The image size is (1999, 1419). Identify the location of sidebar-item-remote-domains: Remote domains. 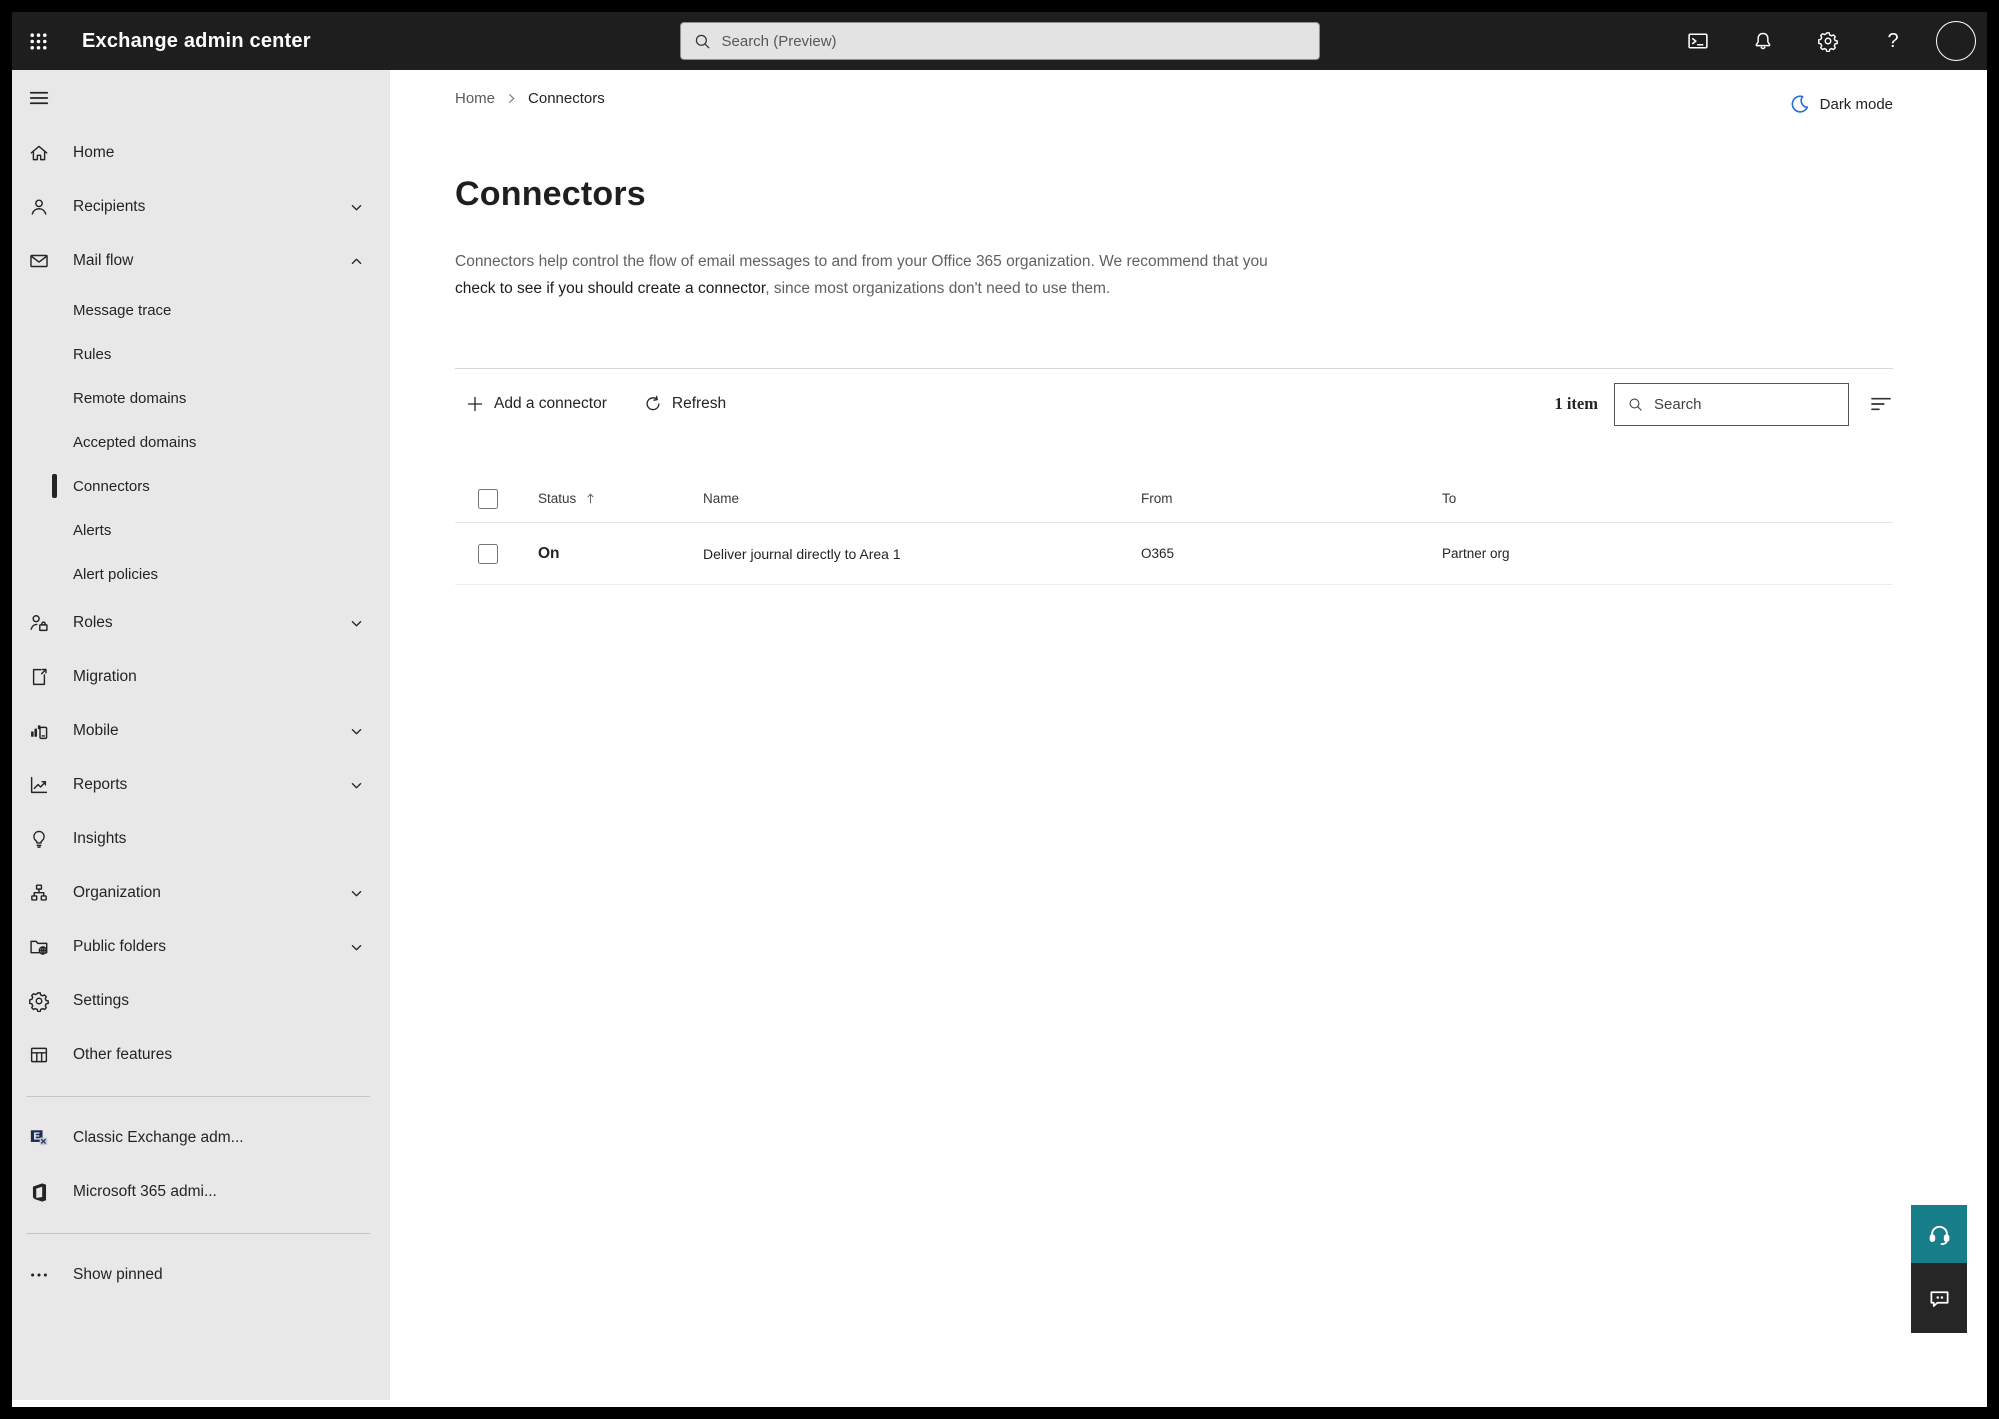
(201, 398).